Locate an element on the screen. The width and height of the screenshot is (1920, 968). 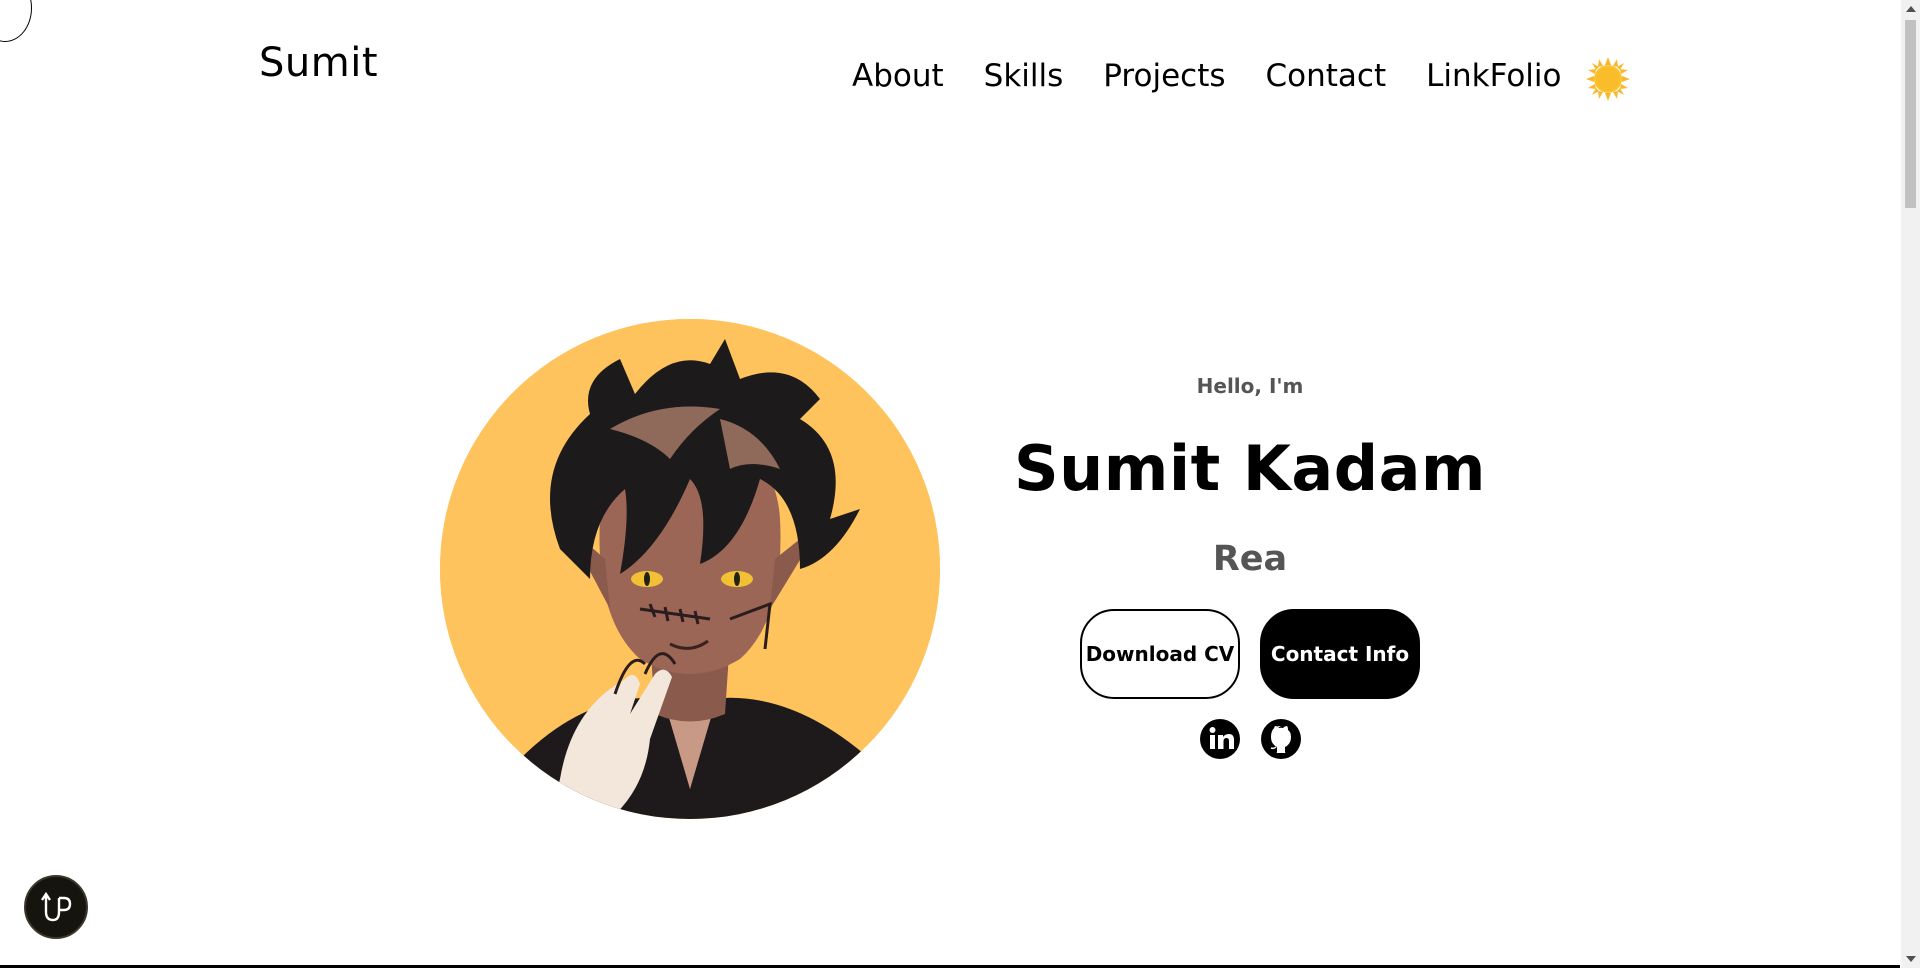
nav-linkfolio: LinkFolio is located at coordinates (1493, 76).